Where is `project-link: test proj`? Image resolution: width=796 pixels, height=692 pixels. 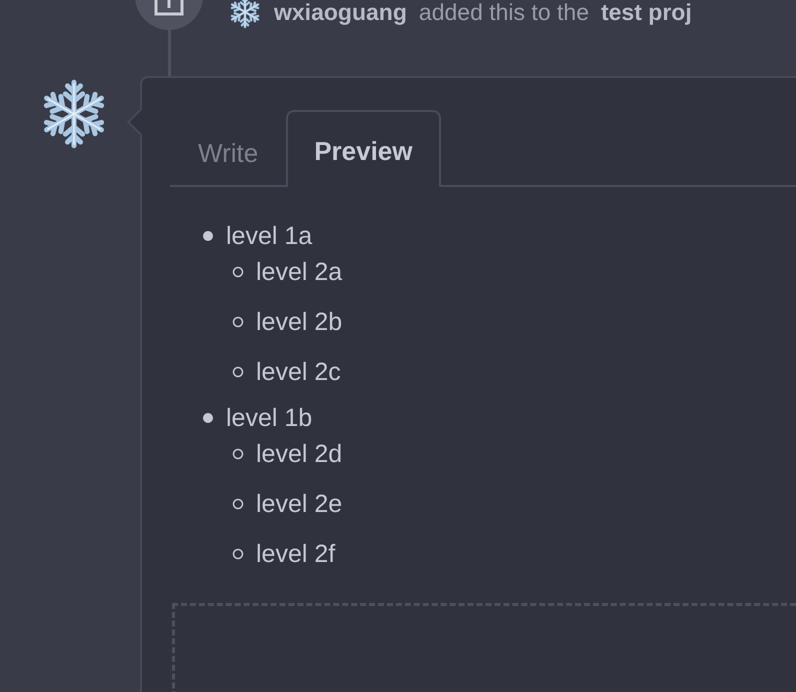 project-link: test proj is located at coordinates (646, 13).